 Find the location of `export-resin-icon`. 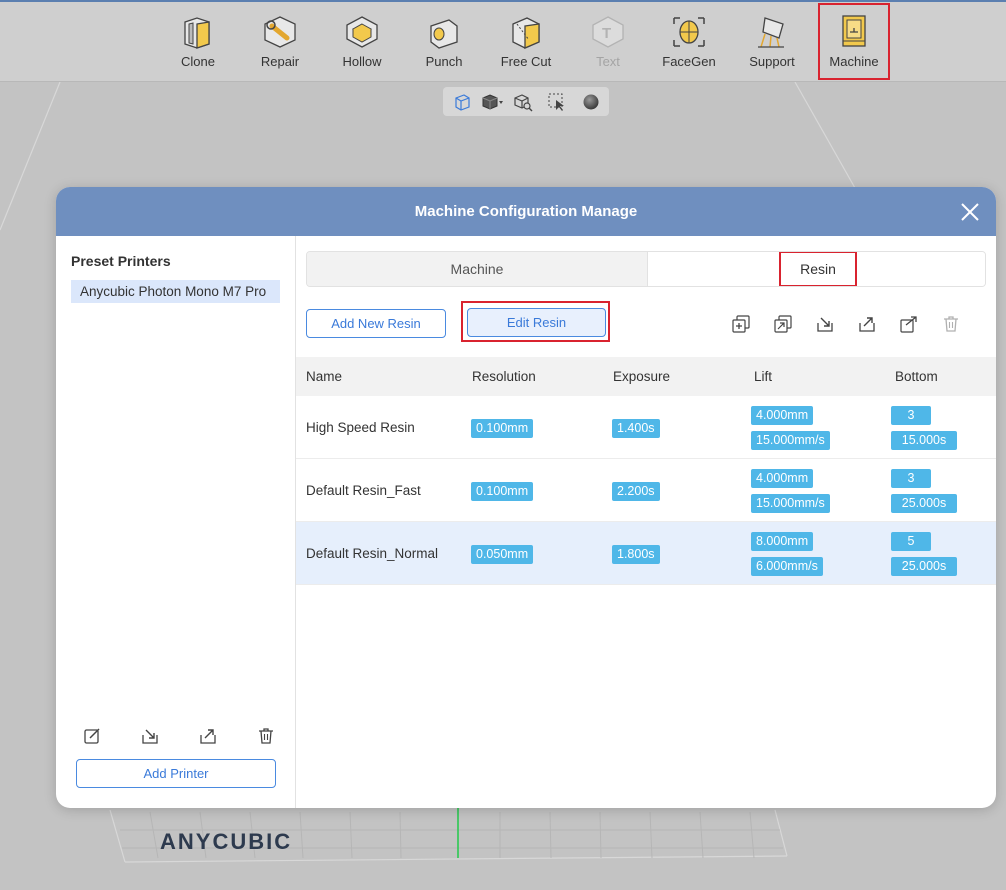

export-resin-icon is located at coordinates (867, 324).